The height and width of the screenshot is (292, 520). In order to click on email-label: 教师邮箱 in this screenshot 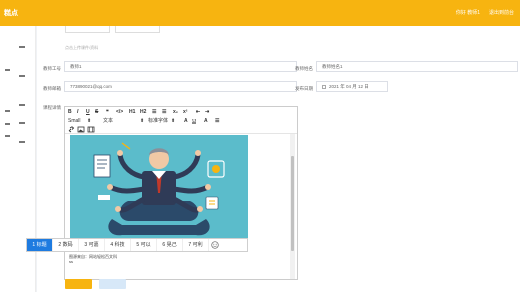, I will do `click(52, 88)`.